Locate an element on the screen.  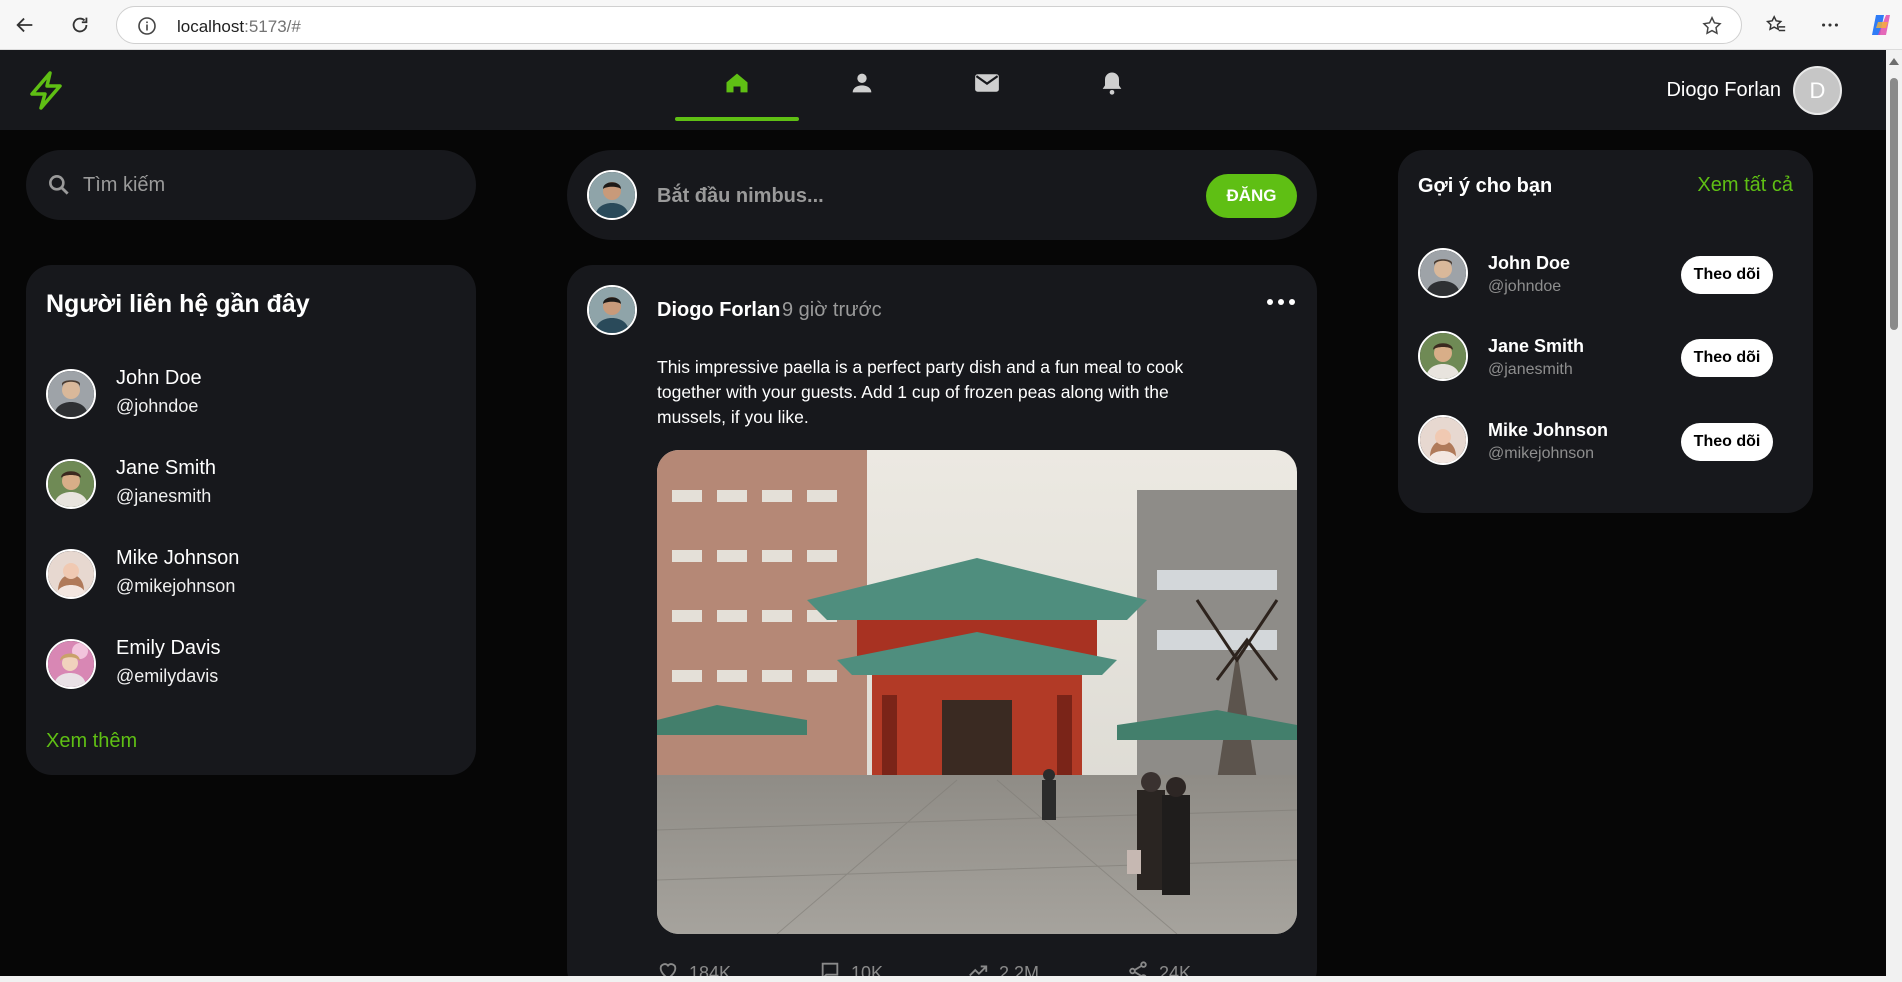
post-menu-icon is located at coordinates (1281, 302).